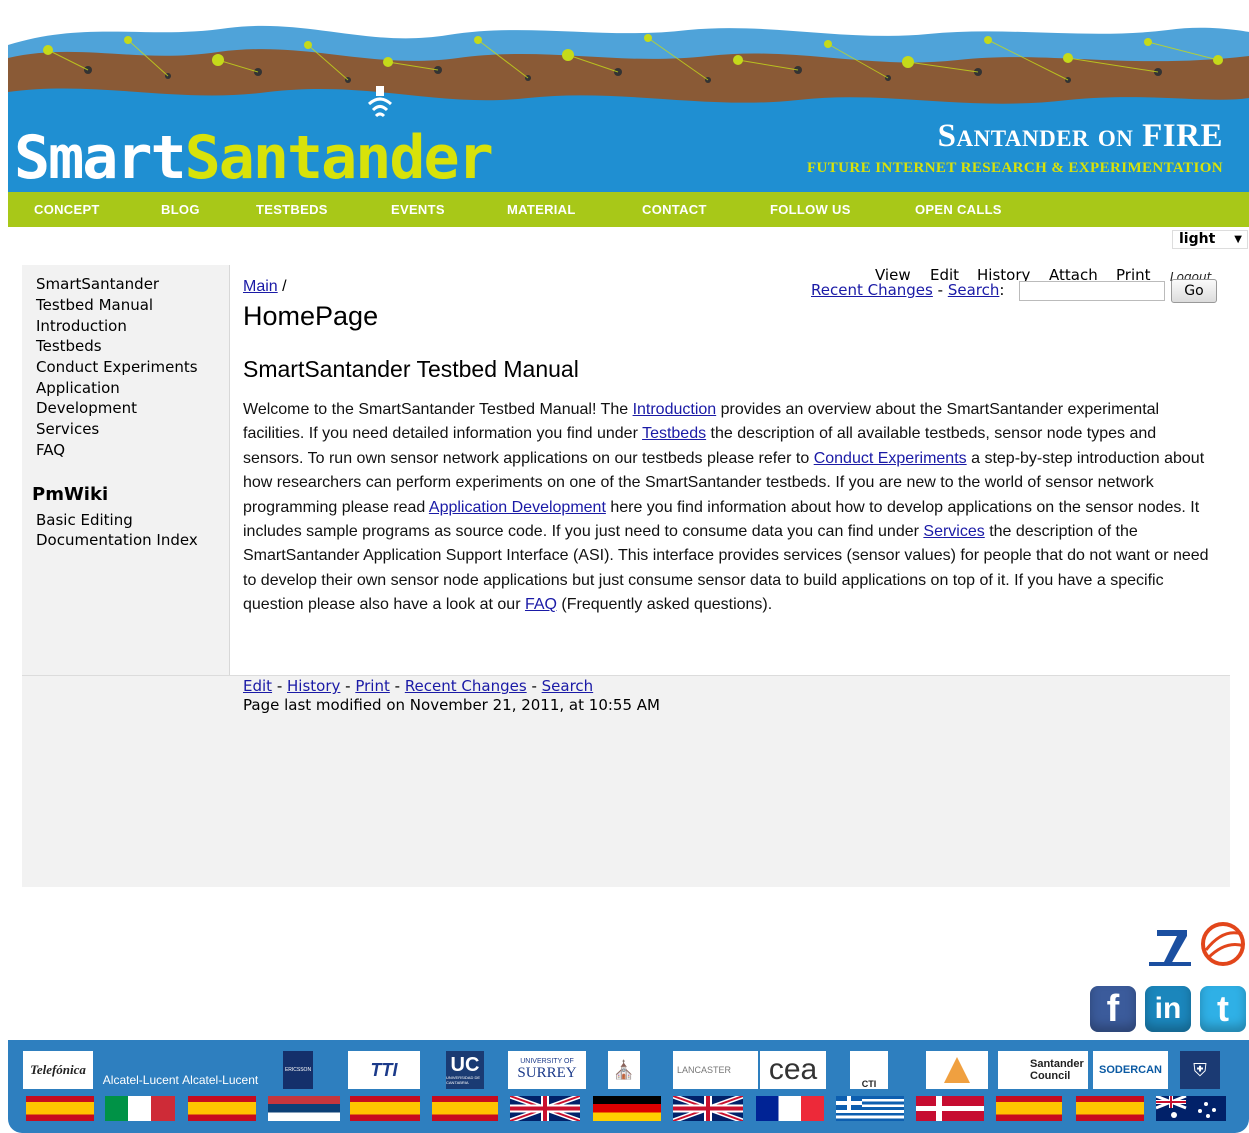 The height and width of the screenshot is (1133, 1249). I want to click on sidebar-heading-pmwiki: PmWiki, so click(70, 494).